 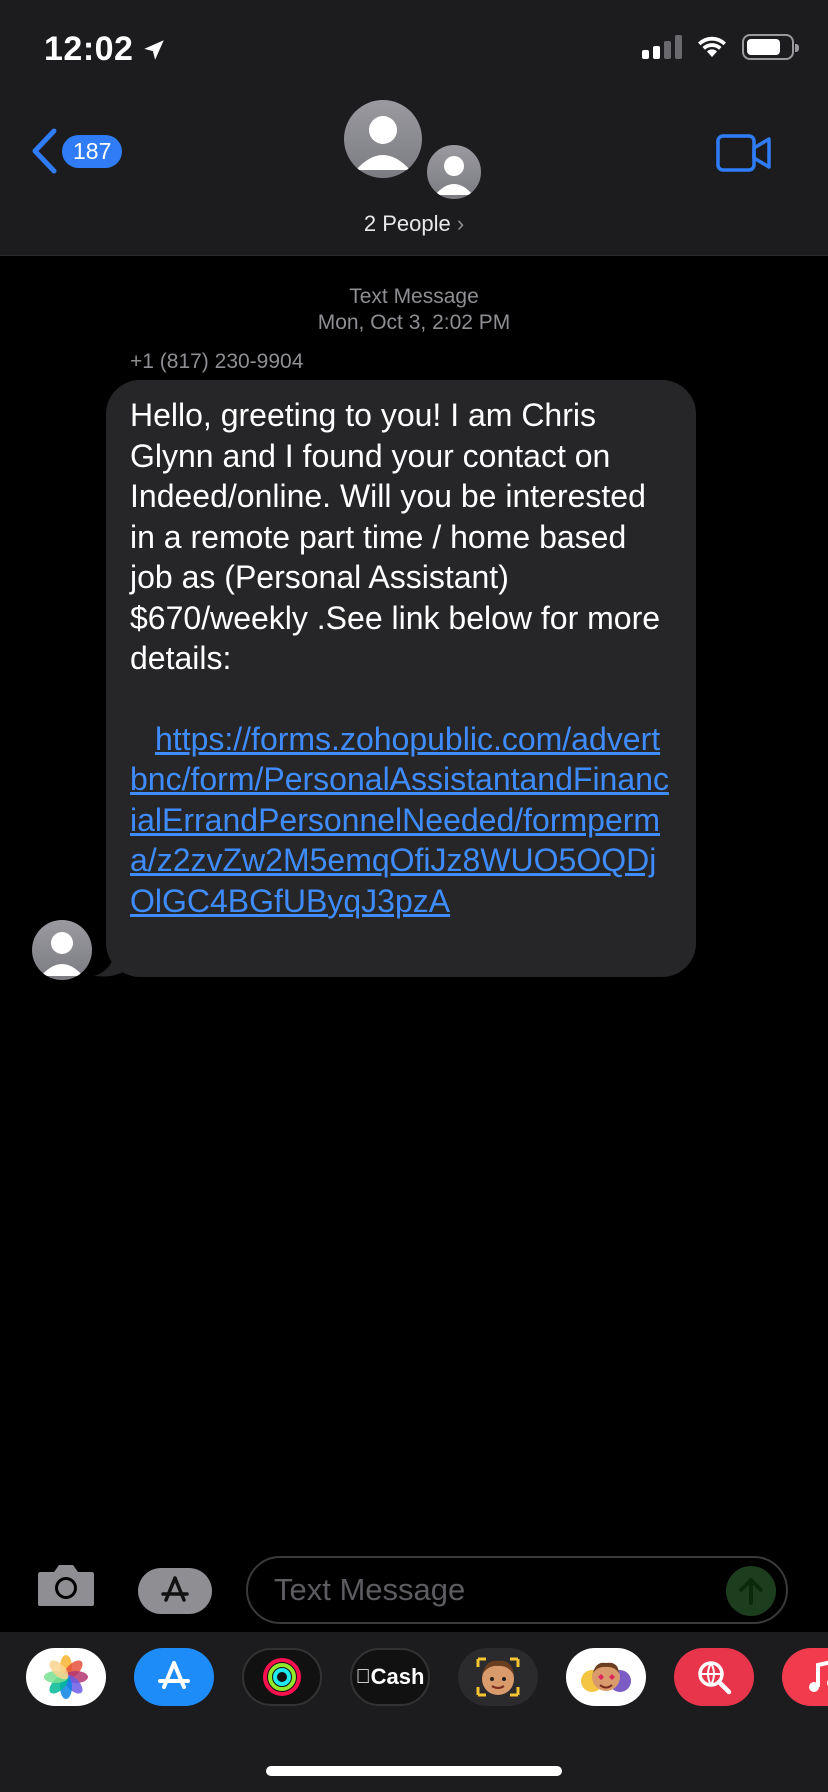 I want to click on images-search-icon, so click(x=714, y=1677).